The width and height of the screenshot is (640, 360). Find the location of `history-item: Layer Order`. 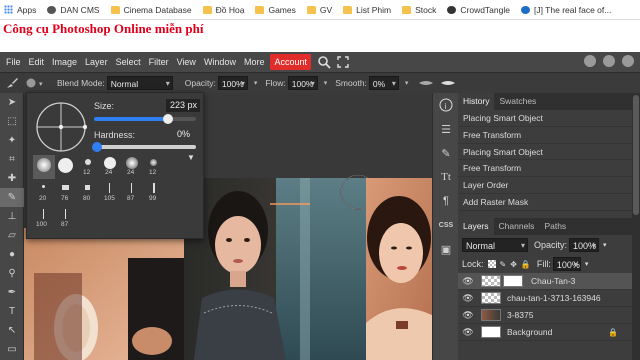

history-item: Layer Order is located at coordinates (545, 185).